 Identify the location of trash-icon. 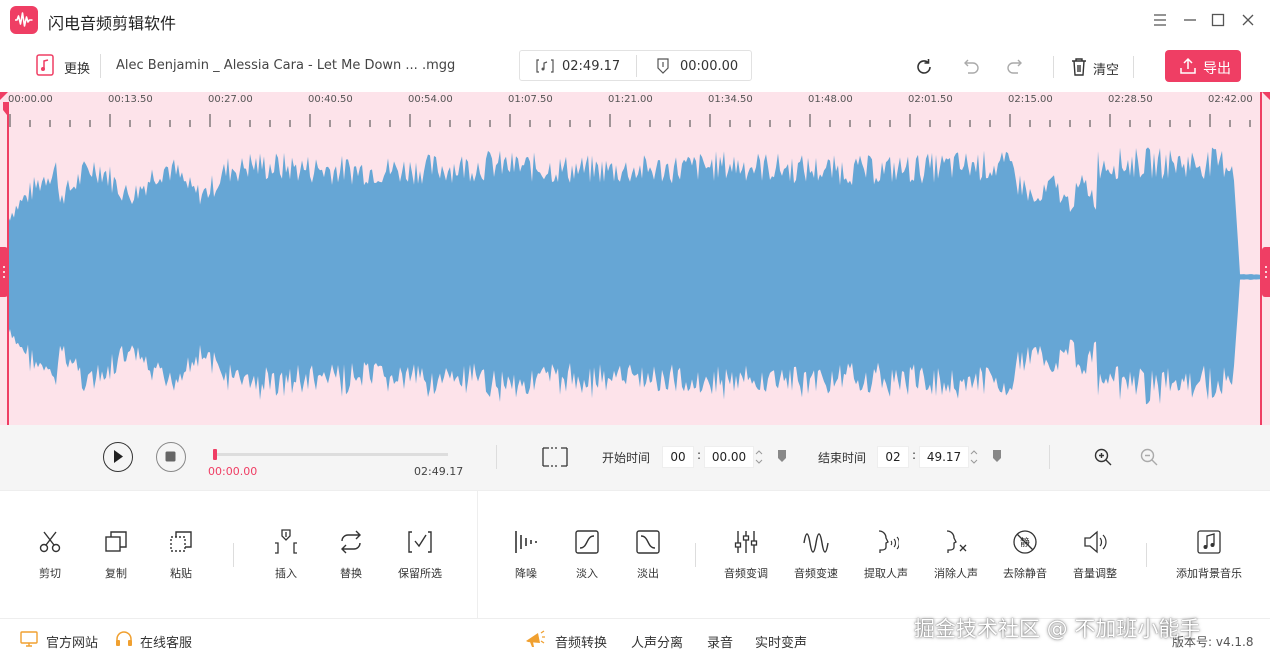
(1079, 67).